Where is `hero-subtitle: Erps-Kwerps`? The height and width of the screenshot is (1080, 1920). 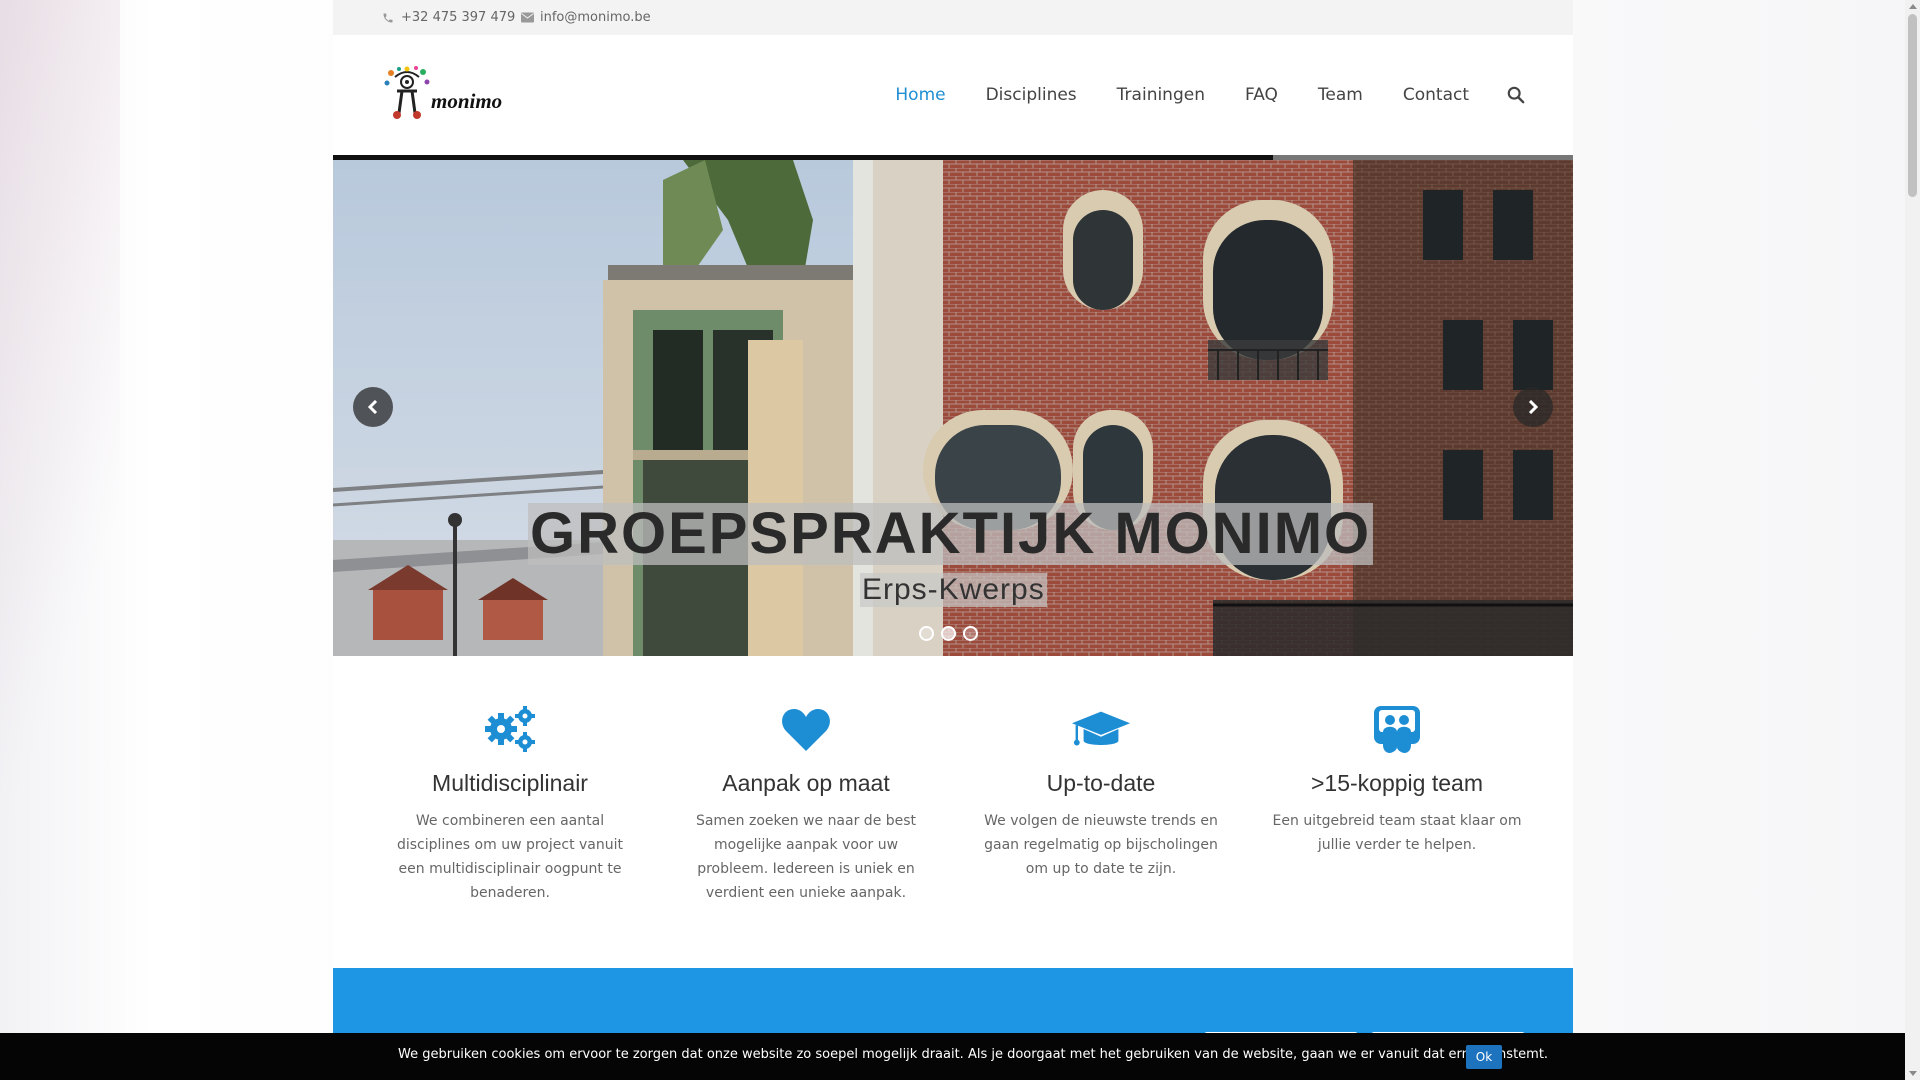 hero-subtitle: Erps-Kwerps is located at coordinates (953, 590).